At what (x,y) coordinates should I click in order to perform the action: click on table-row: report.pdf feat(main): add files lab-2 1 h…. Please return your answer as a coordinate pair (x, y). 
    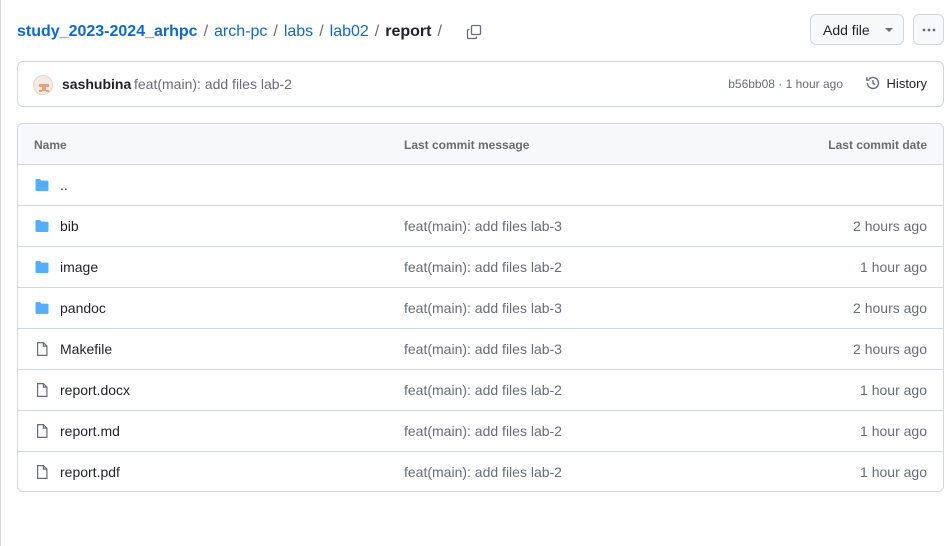
    Looking at the image, I should click on (480, 471).